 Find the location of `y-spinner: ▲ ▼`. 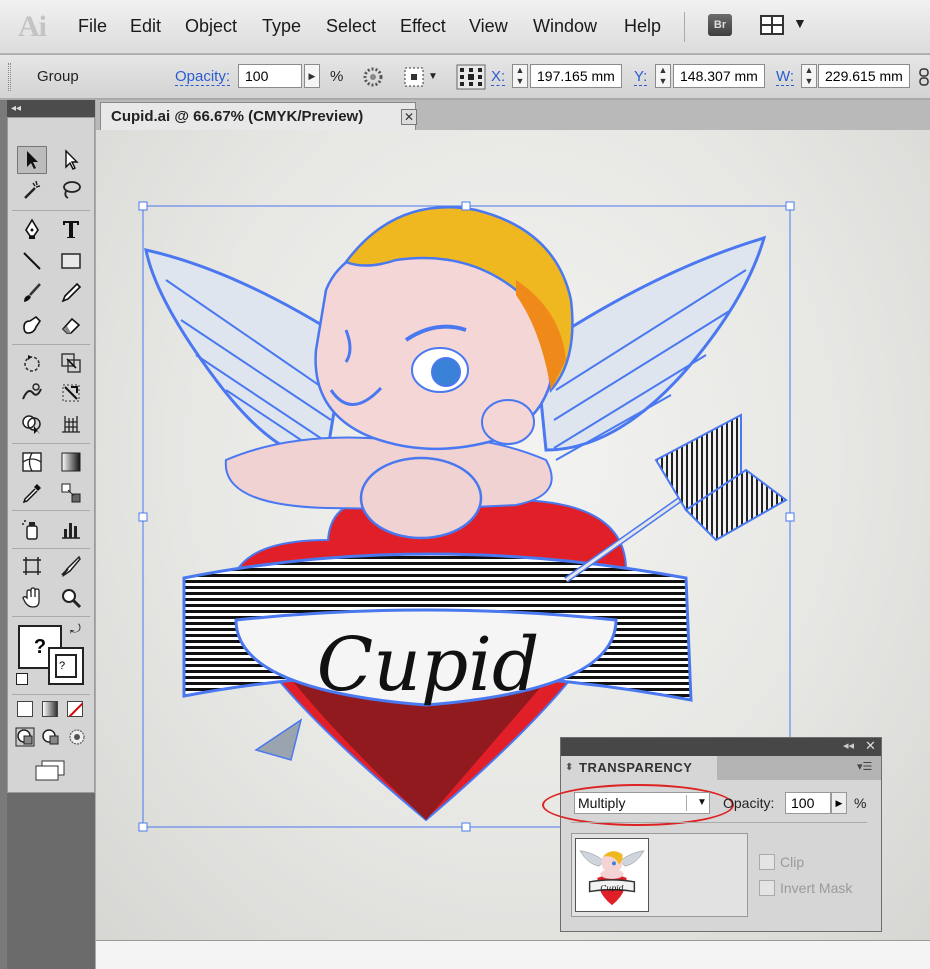

y-spinner: ▲ ▼ is located at coordinates (663, 76).